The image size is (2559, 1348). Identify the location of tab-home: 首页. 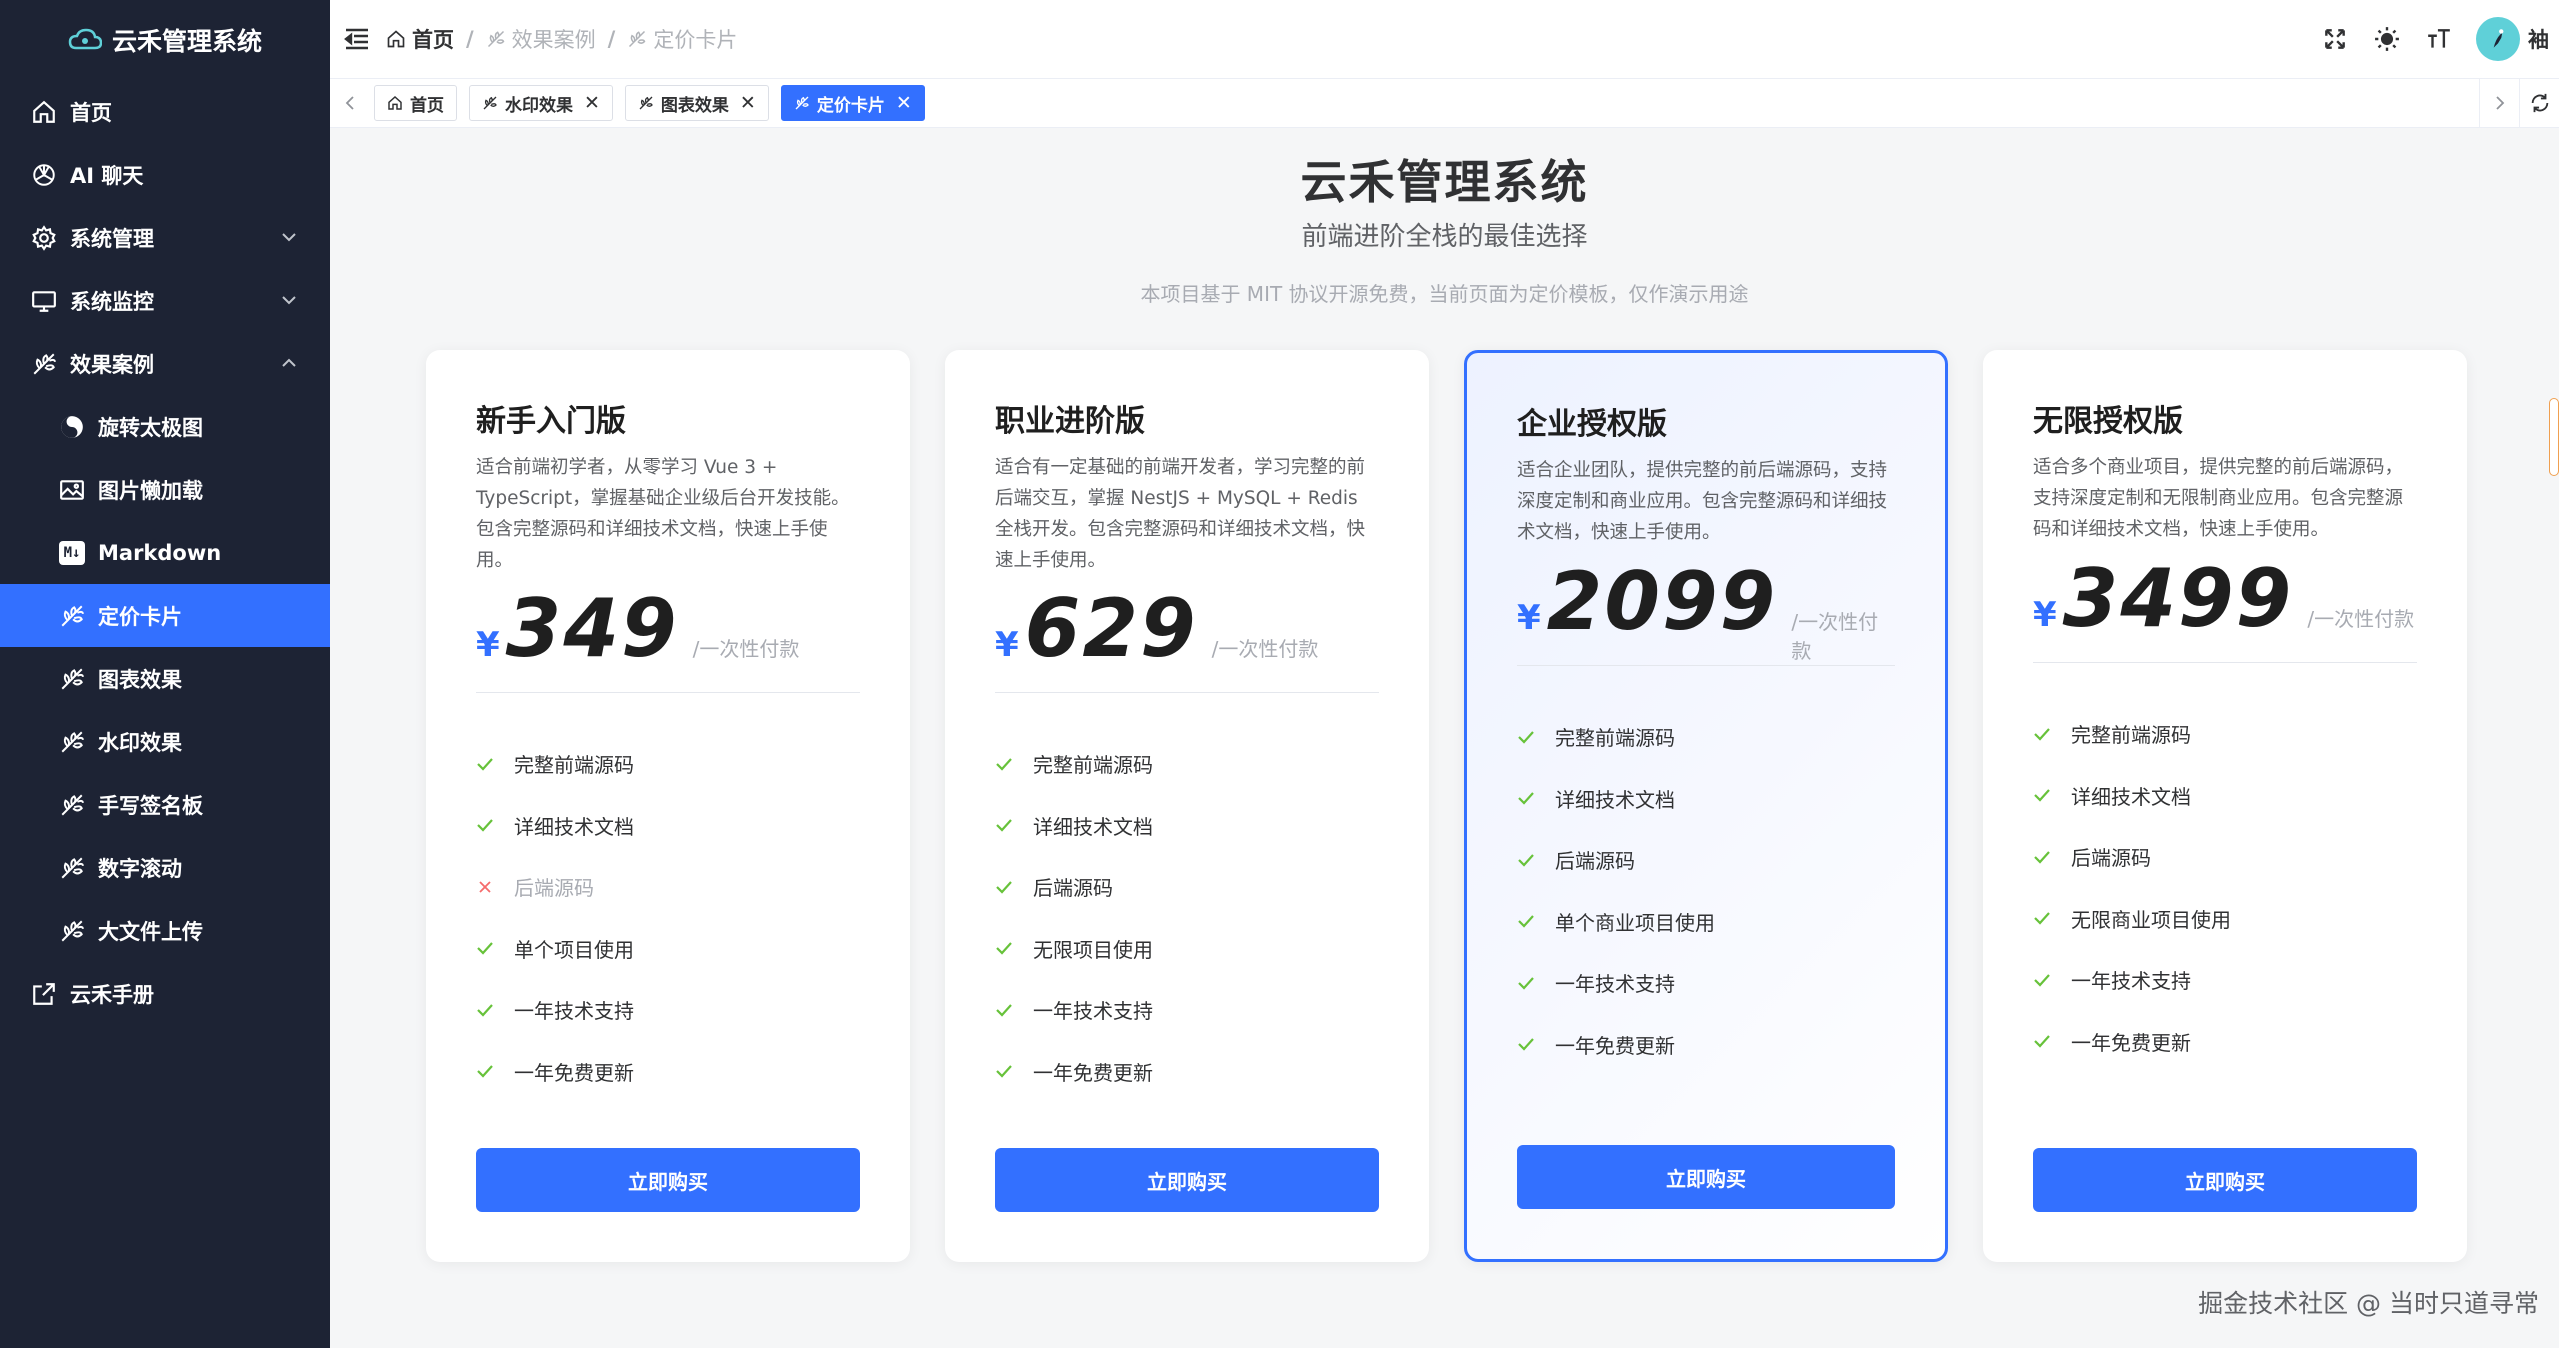
(415, 103).